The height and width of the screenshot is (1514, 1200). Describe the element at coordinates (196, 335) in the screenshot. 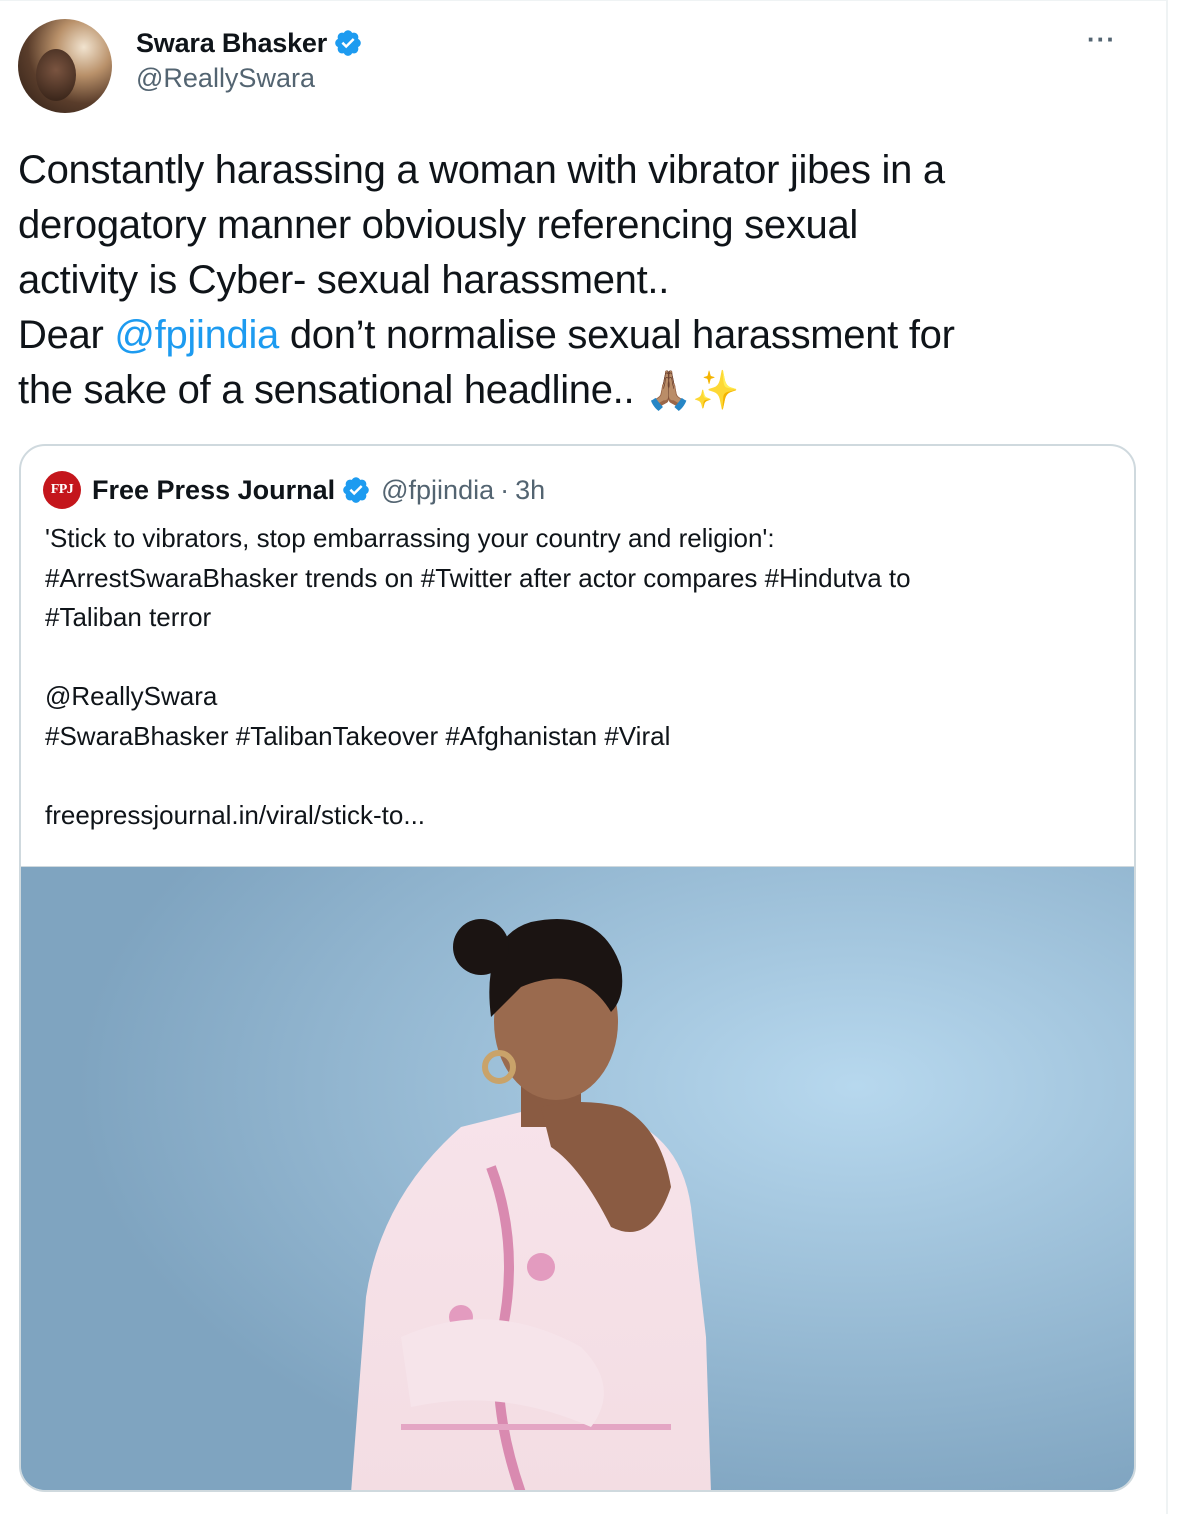

I see `mention-link: @fpjindia` at that location.